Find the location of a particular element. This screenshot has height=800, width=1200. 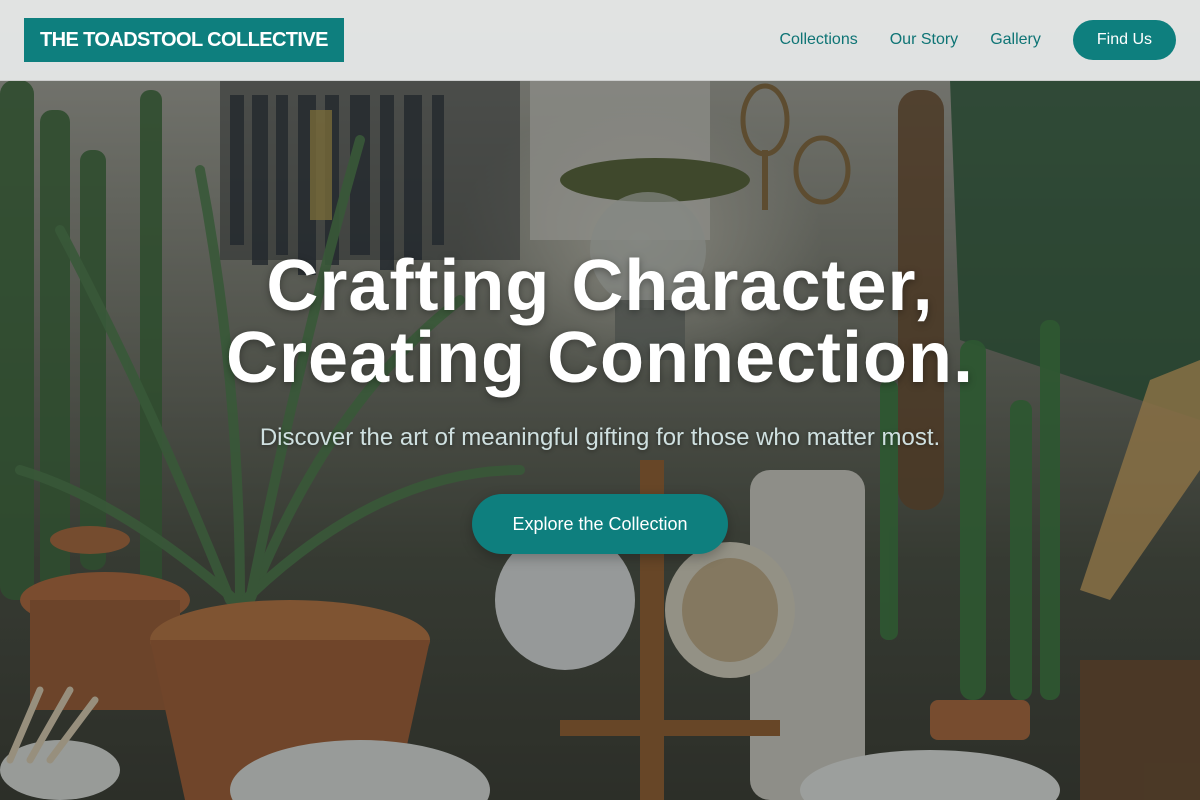

find-us-button: Find Us is located at coordinates (1124, 40).